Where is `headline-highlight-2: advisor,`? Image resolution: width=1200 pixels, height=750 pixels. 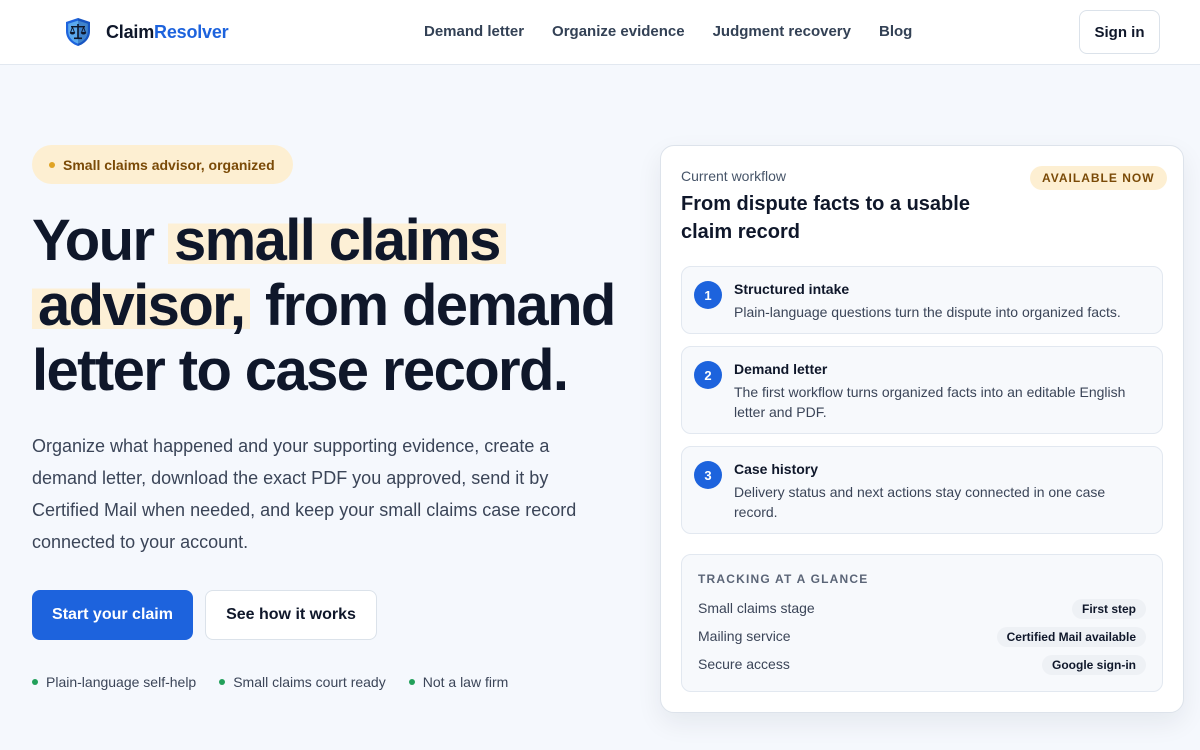
headline-highlight-2: advisor, is located at coordinates (141, 305).